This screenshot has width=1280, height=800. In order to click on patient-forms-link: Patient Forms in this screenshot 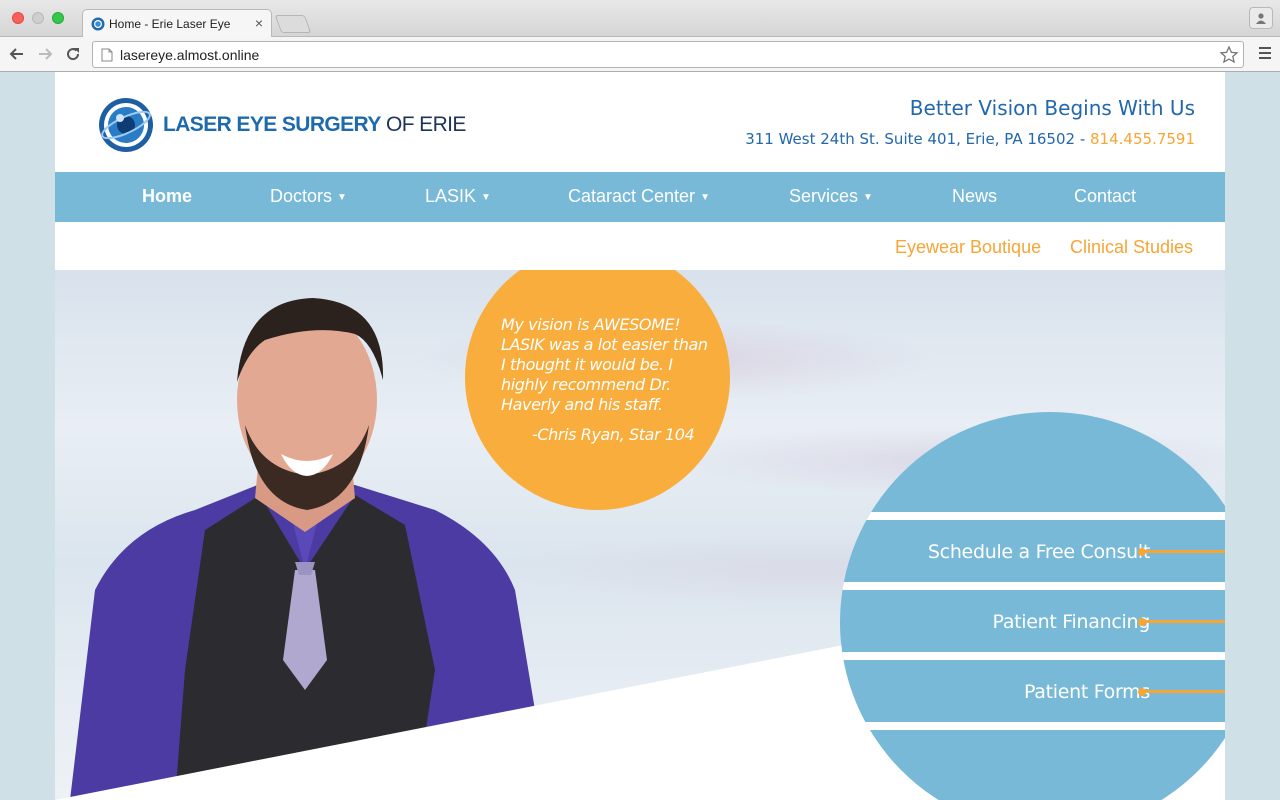, I will do `click(1087, 692)`.